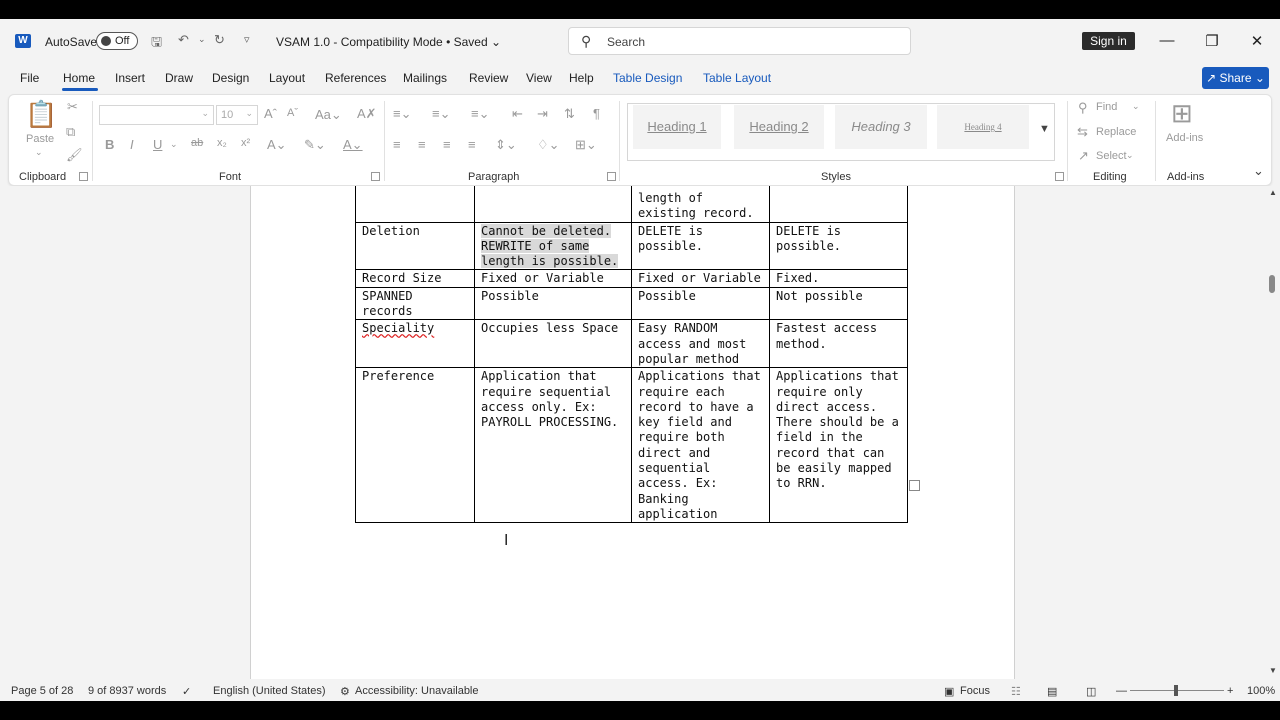 The height and width of the screenshot is (720, 1280). I want to click on italic-icon: I, so click(132, 144).